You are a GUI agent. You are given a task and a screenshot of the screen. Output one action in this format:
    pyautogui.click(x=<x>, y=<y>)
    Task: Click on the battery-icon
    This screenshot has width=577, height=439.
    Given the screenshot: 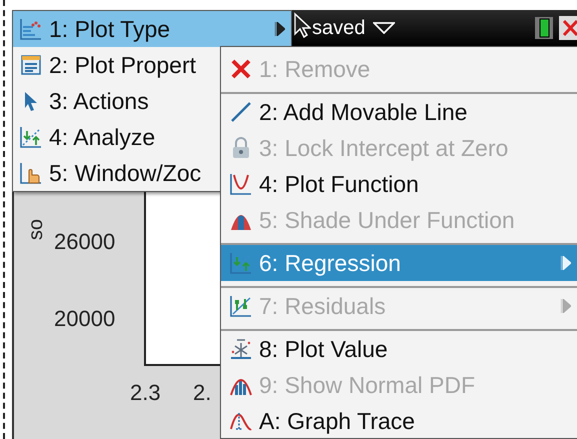 What is the action you would take?
    pyautogui.click(x=544, y=28)
    